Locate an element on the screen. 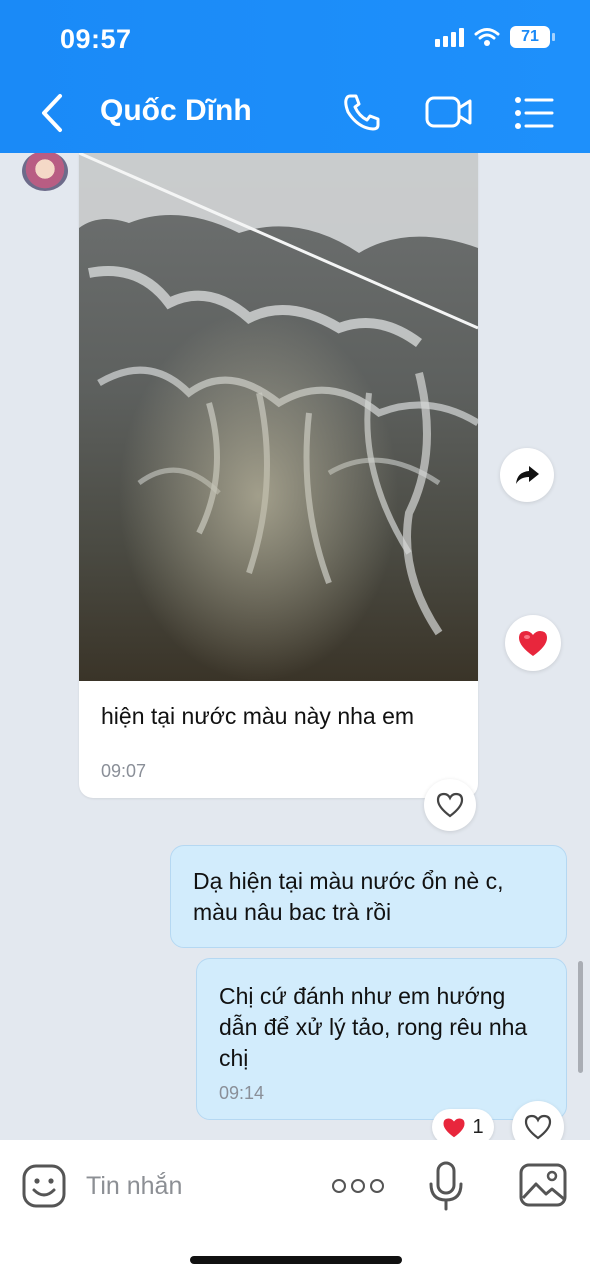 The width and height of the screenshot is (590, 1280). message-input-bar is located at coordinates (295, 1210).